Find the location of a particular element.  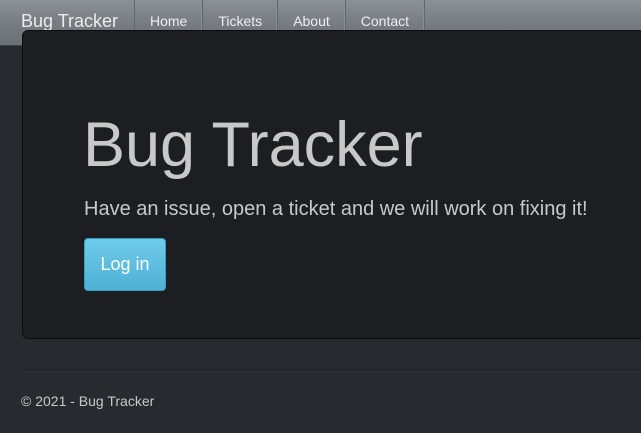

hero-title: Bug Tracker is located at coordinates (253, 145).